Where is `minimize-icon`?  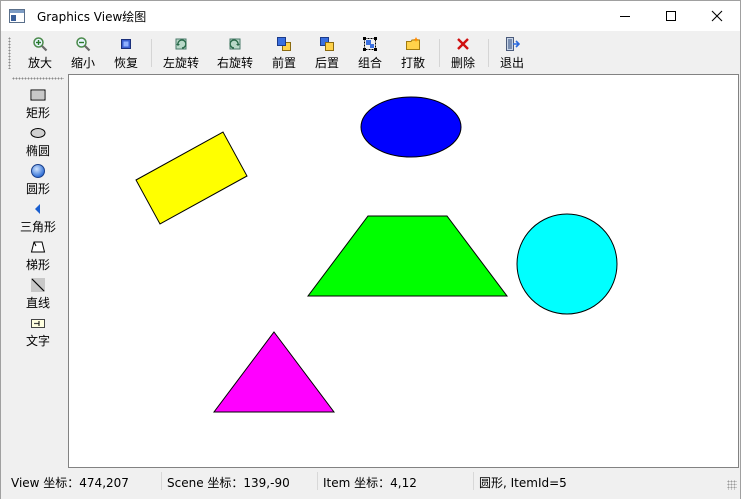
minimize-icon is located at coordinates (625, 16).